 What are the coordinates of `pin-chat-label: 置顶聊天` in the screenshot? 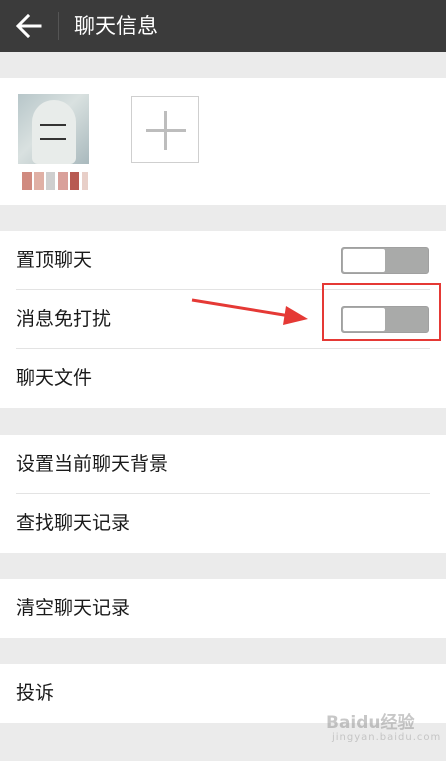 It's located at (54, 260).